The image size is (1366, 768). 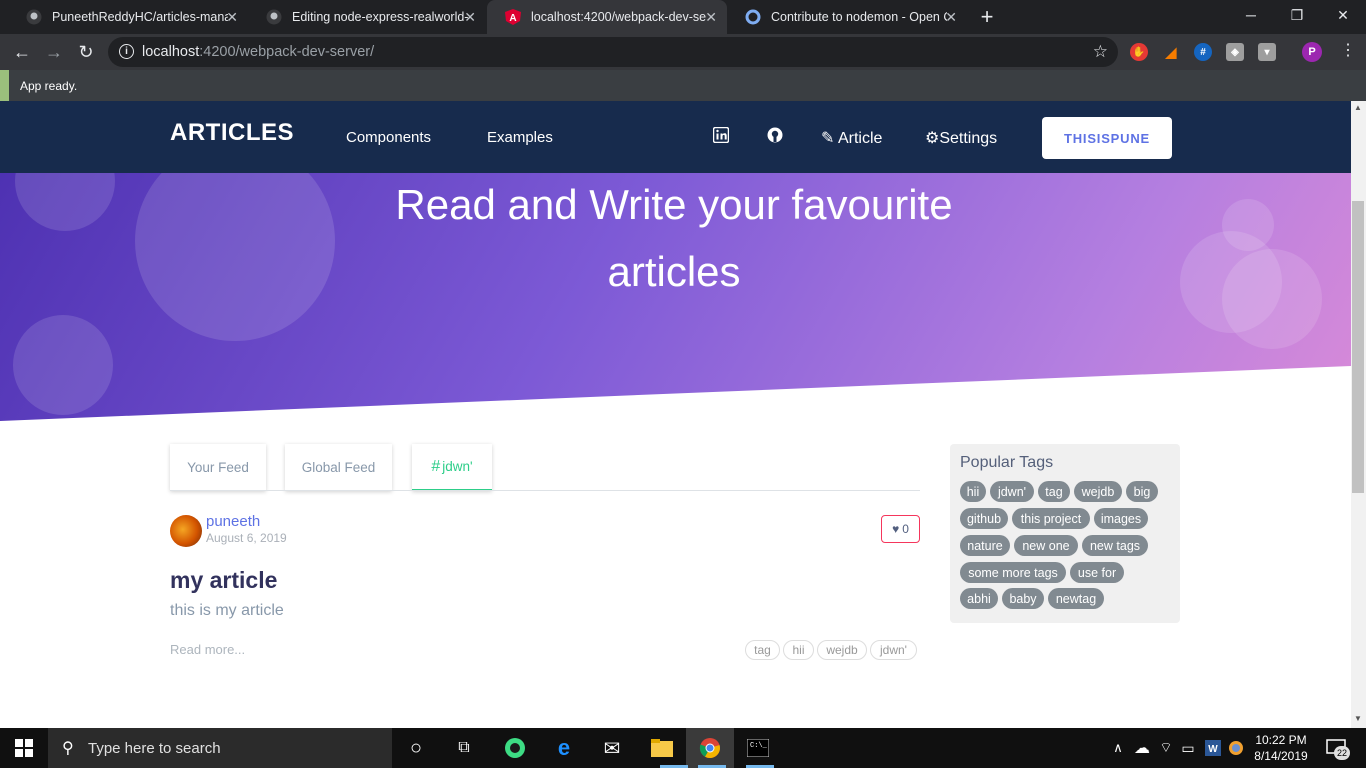 I want to click on popular-tag: new tags, so click(x=1115, y=545).